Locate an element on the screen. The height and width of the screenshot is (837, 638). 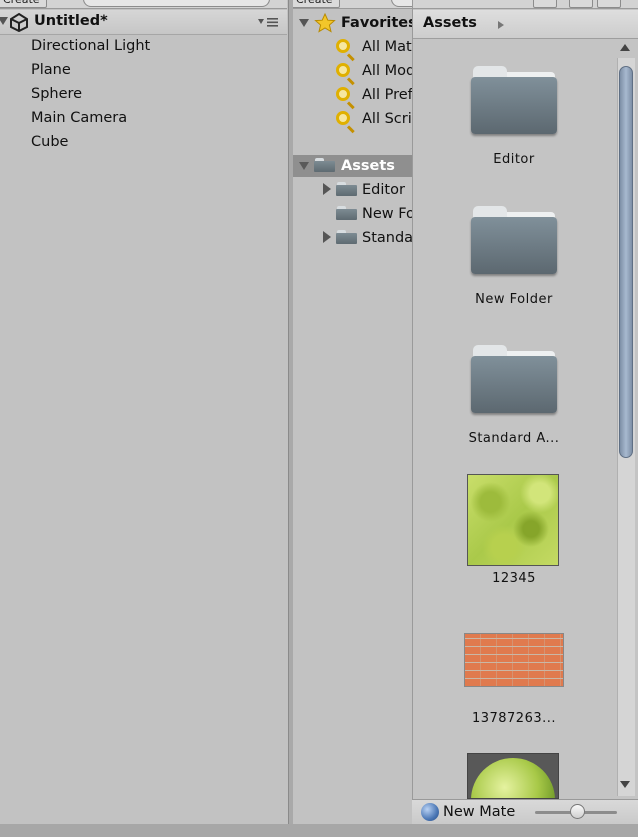
material-thumbnail is located at coordinates (513, 776).